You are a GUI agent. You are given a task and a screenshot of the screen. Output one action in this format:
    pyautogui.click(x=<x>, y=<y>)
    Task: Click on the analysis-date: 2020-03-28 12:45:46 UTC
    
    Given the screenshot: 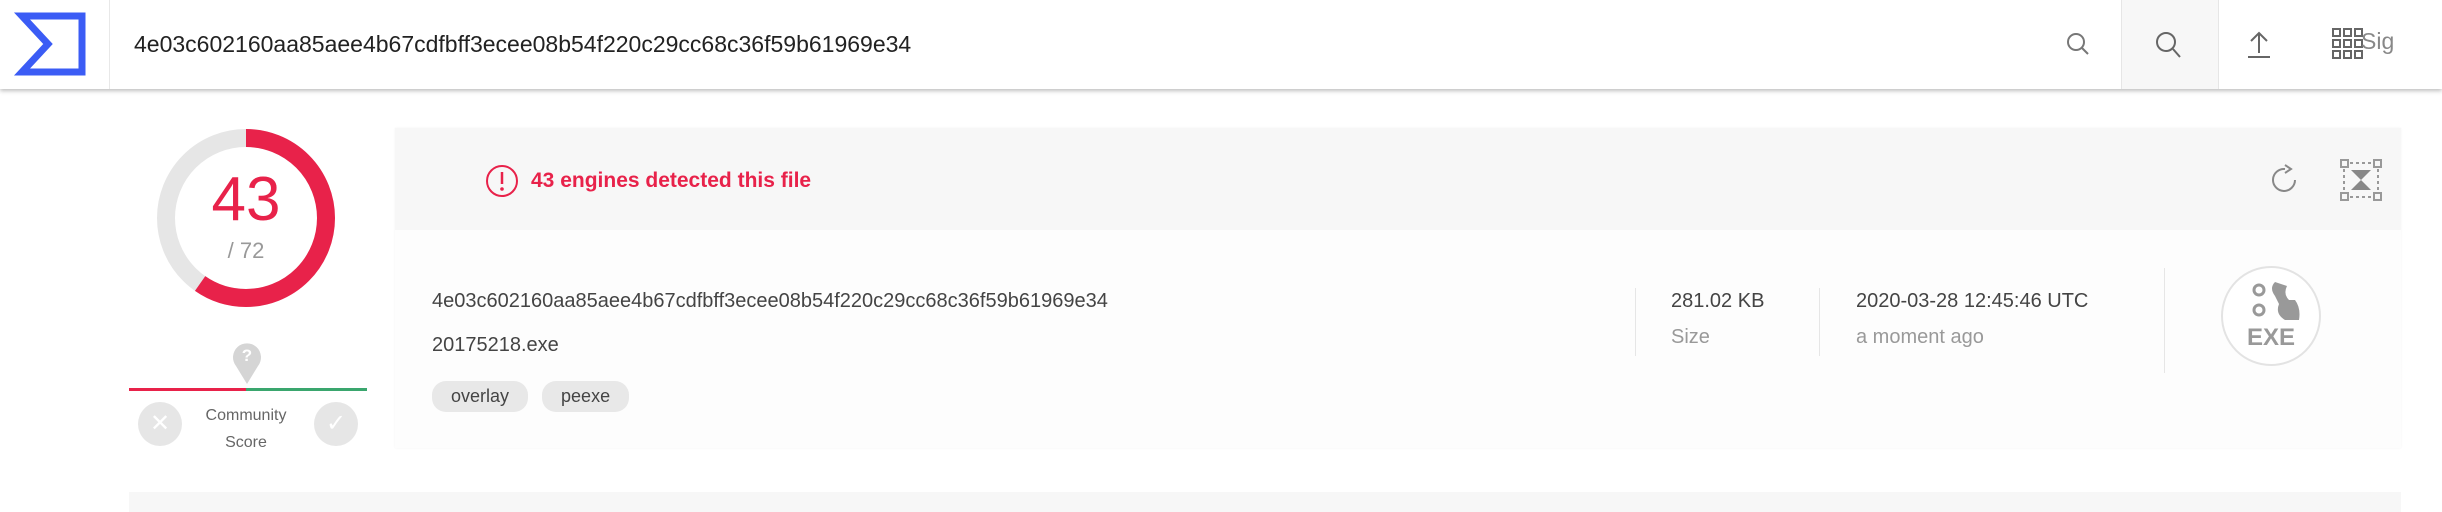 What is the action you would take?
    pyautogui.click(x=1972, y=301)
    